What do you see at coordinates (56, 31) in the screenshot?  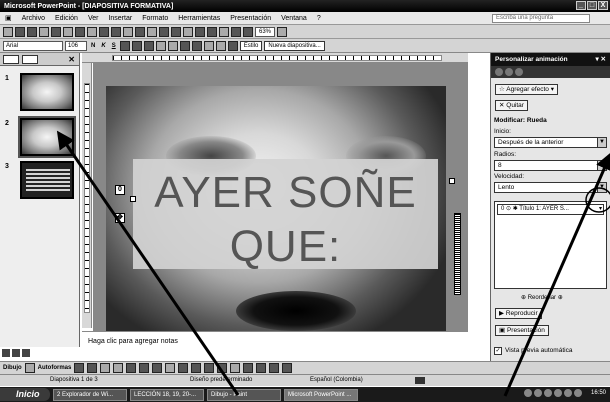 I see `print-icon` at bounding box center [56, 31].